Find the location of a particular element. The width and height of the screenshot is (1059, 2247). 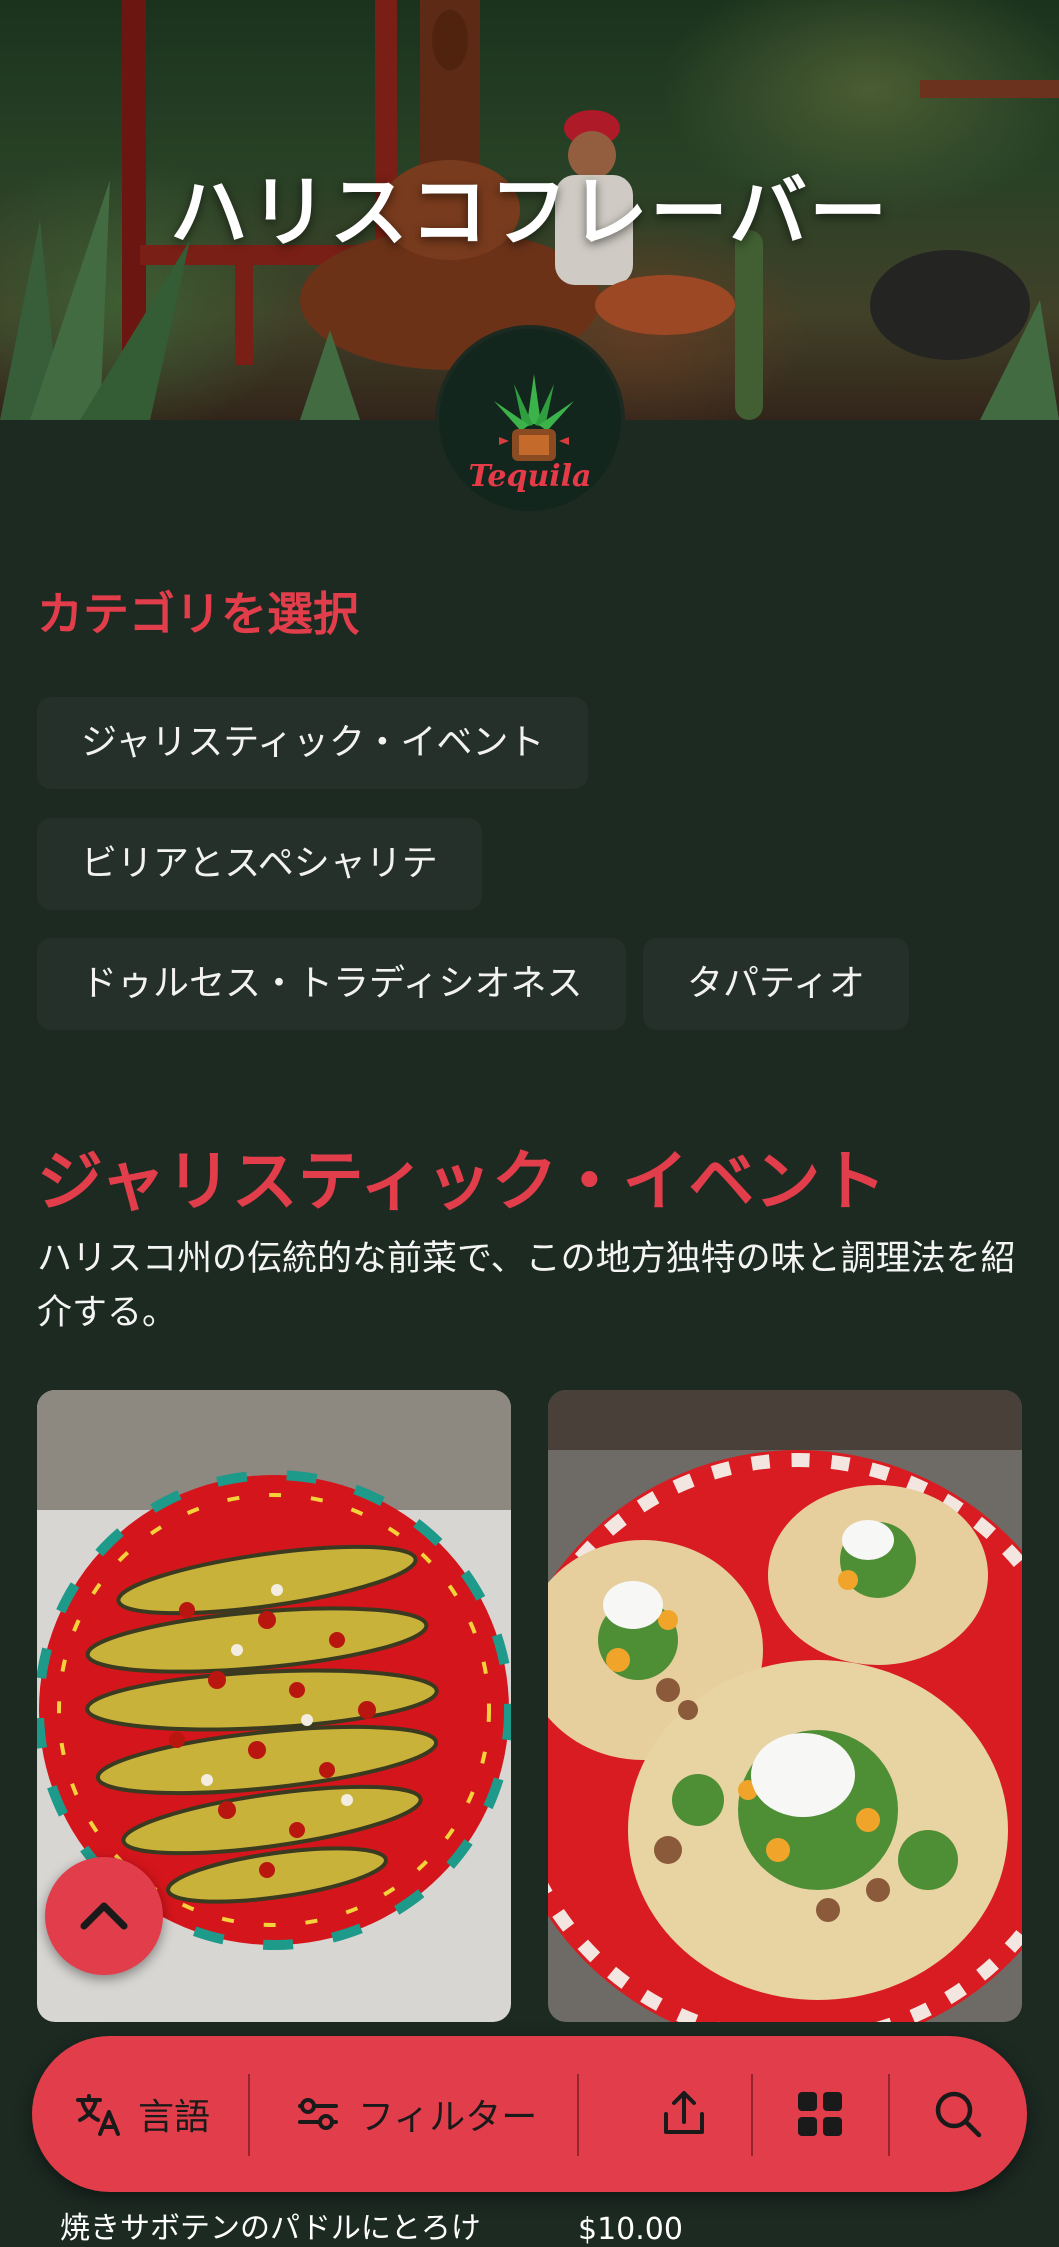

card-caption: 焼きサボテンのパドルにとろけ is located at coordinates (270, 2228).